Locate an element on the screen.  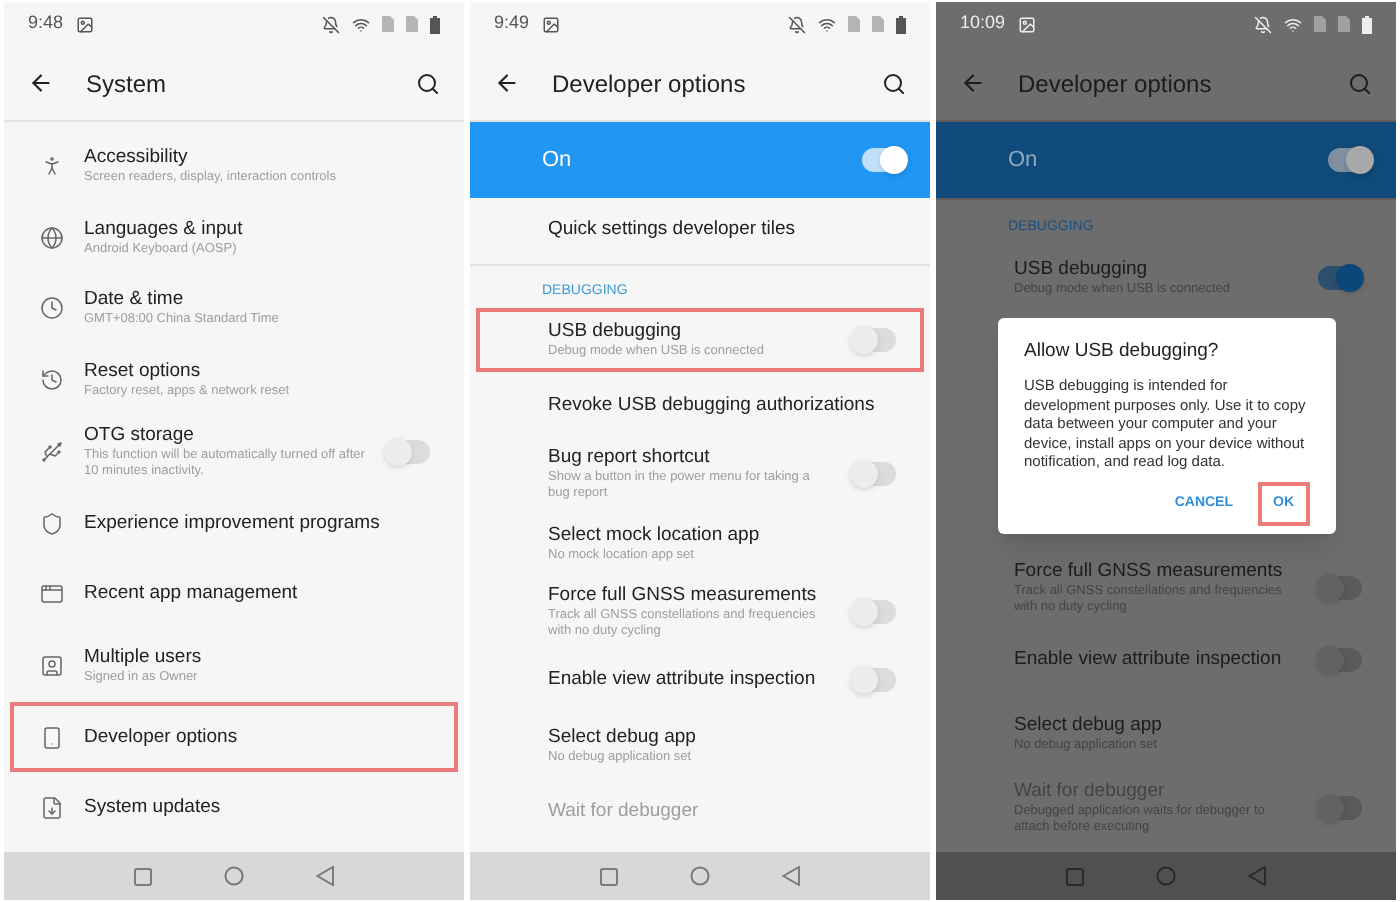
settings-row: Revoke USB debugging authorizations is located at coordinates (700, 405).